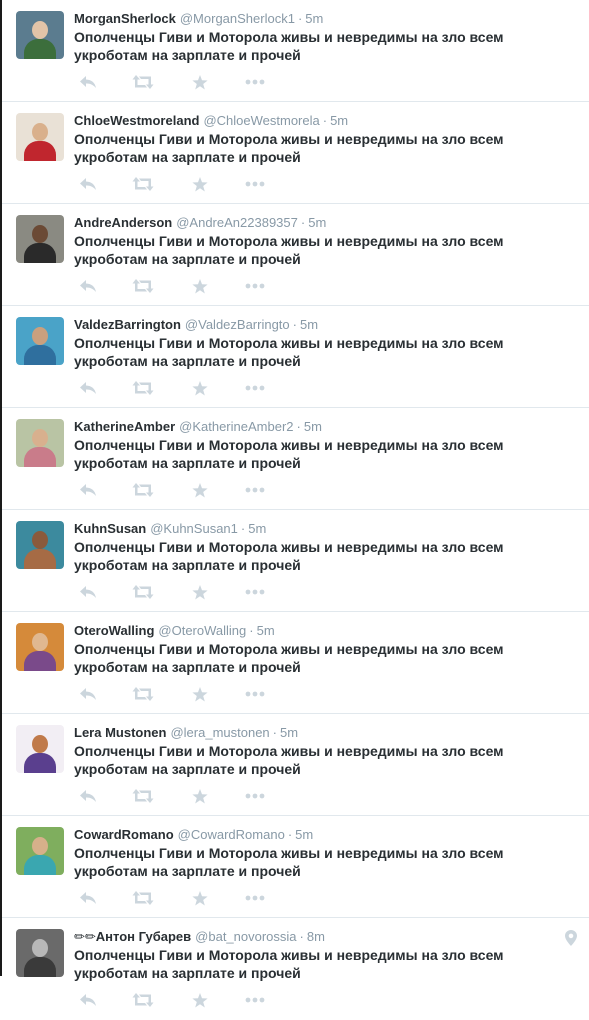  I want to click on tweet-header: Lera Mustonen @lera_mustonen · 5m, so click(321, 732).